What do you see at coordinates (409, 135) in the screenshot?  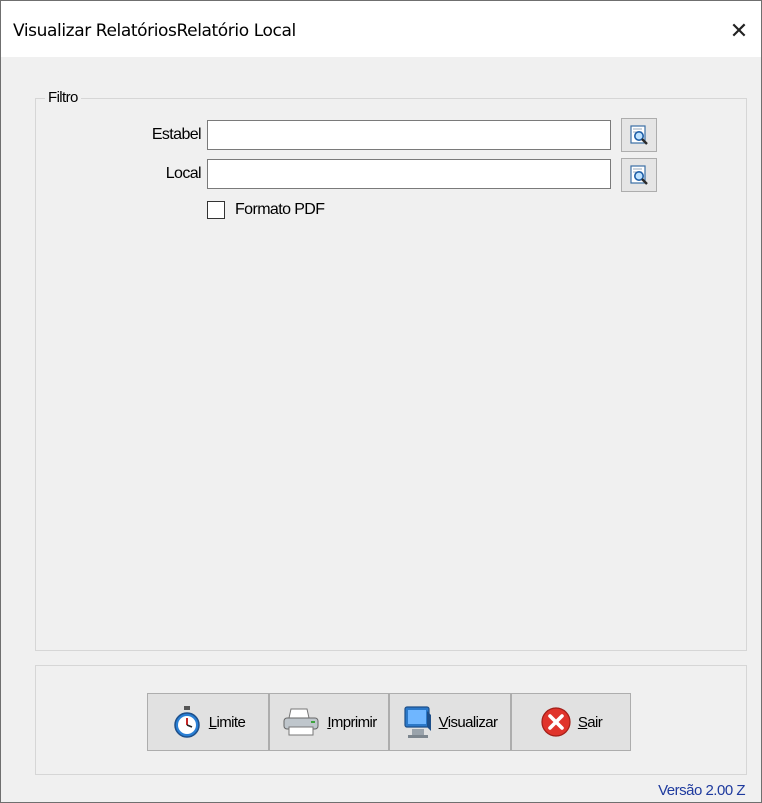 I see `estabel-input` at bounding box center [409, 135].